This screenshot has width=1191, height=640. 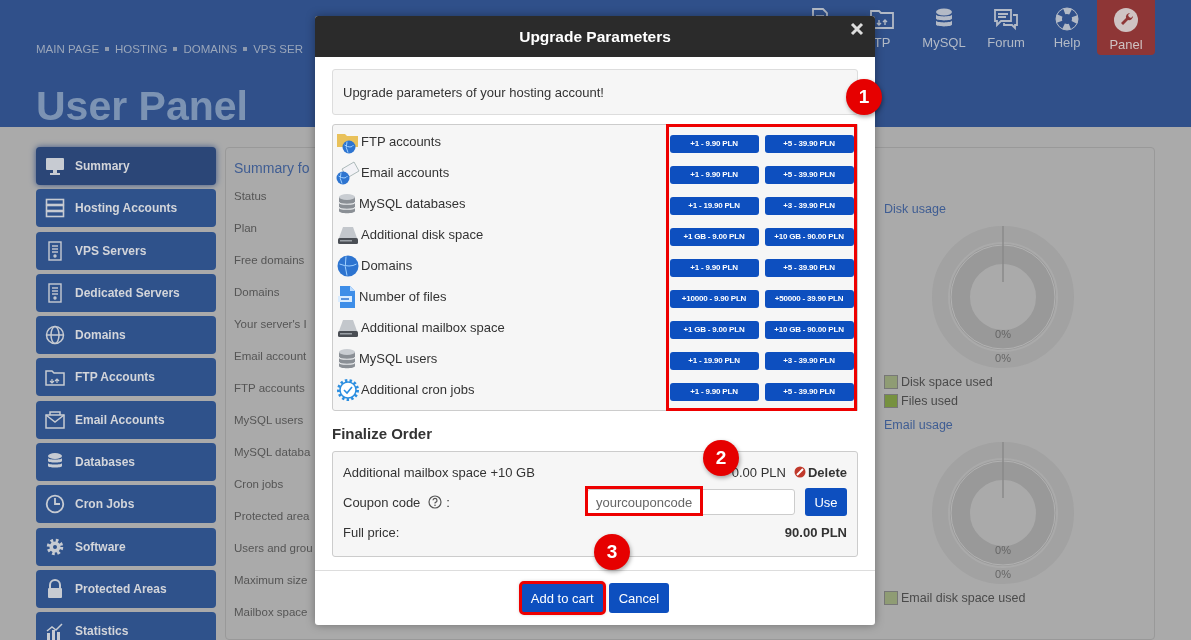 What do you see at coordinates (272, 516) in the screenshot?
I see `field-label: Protected area` at bounding box center [272, 516].